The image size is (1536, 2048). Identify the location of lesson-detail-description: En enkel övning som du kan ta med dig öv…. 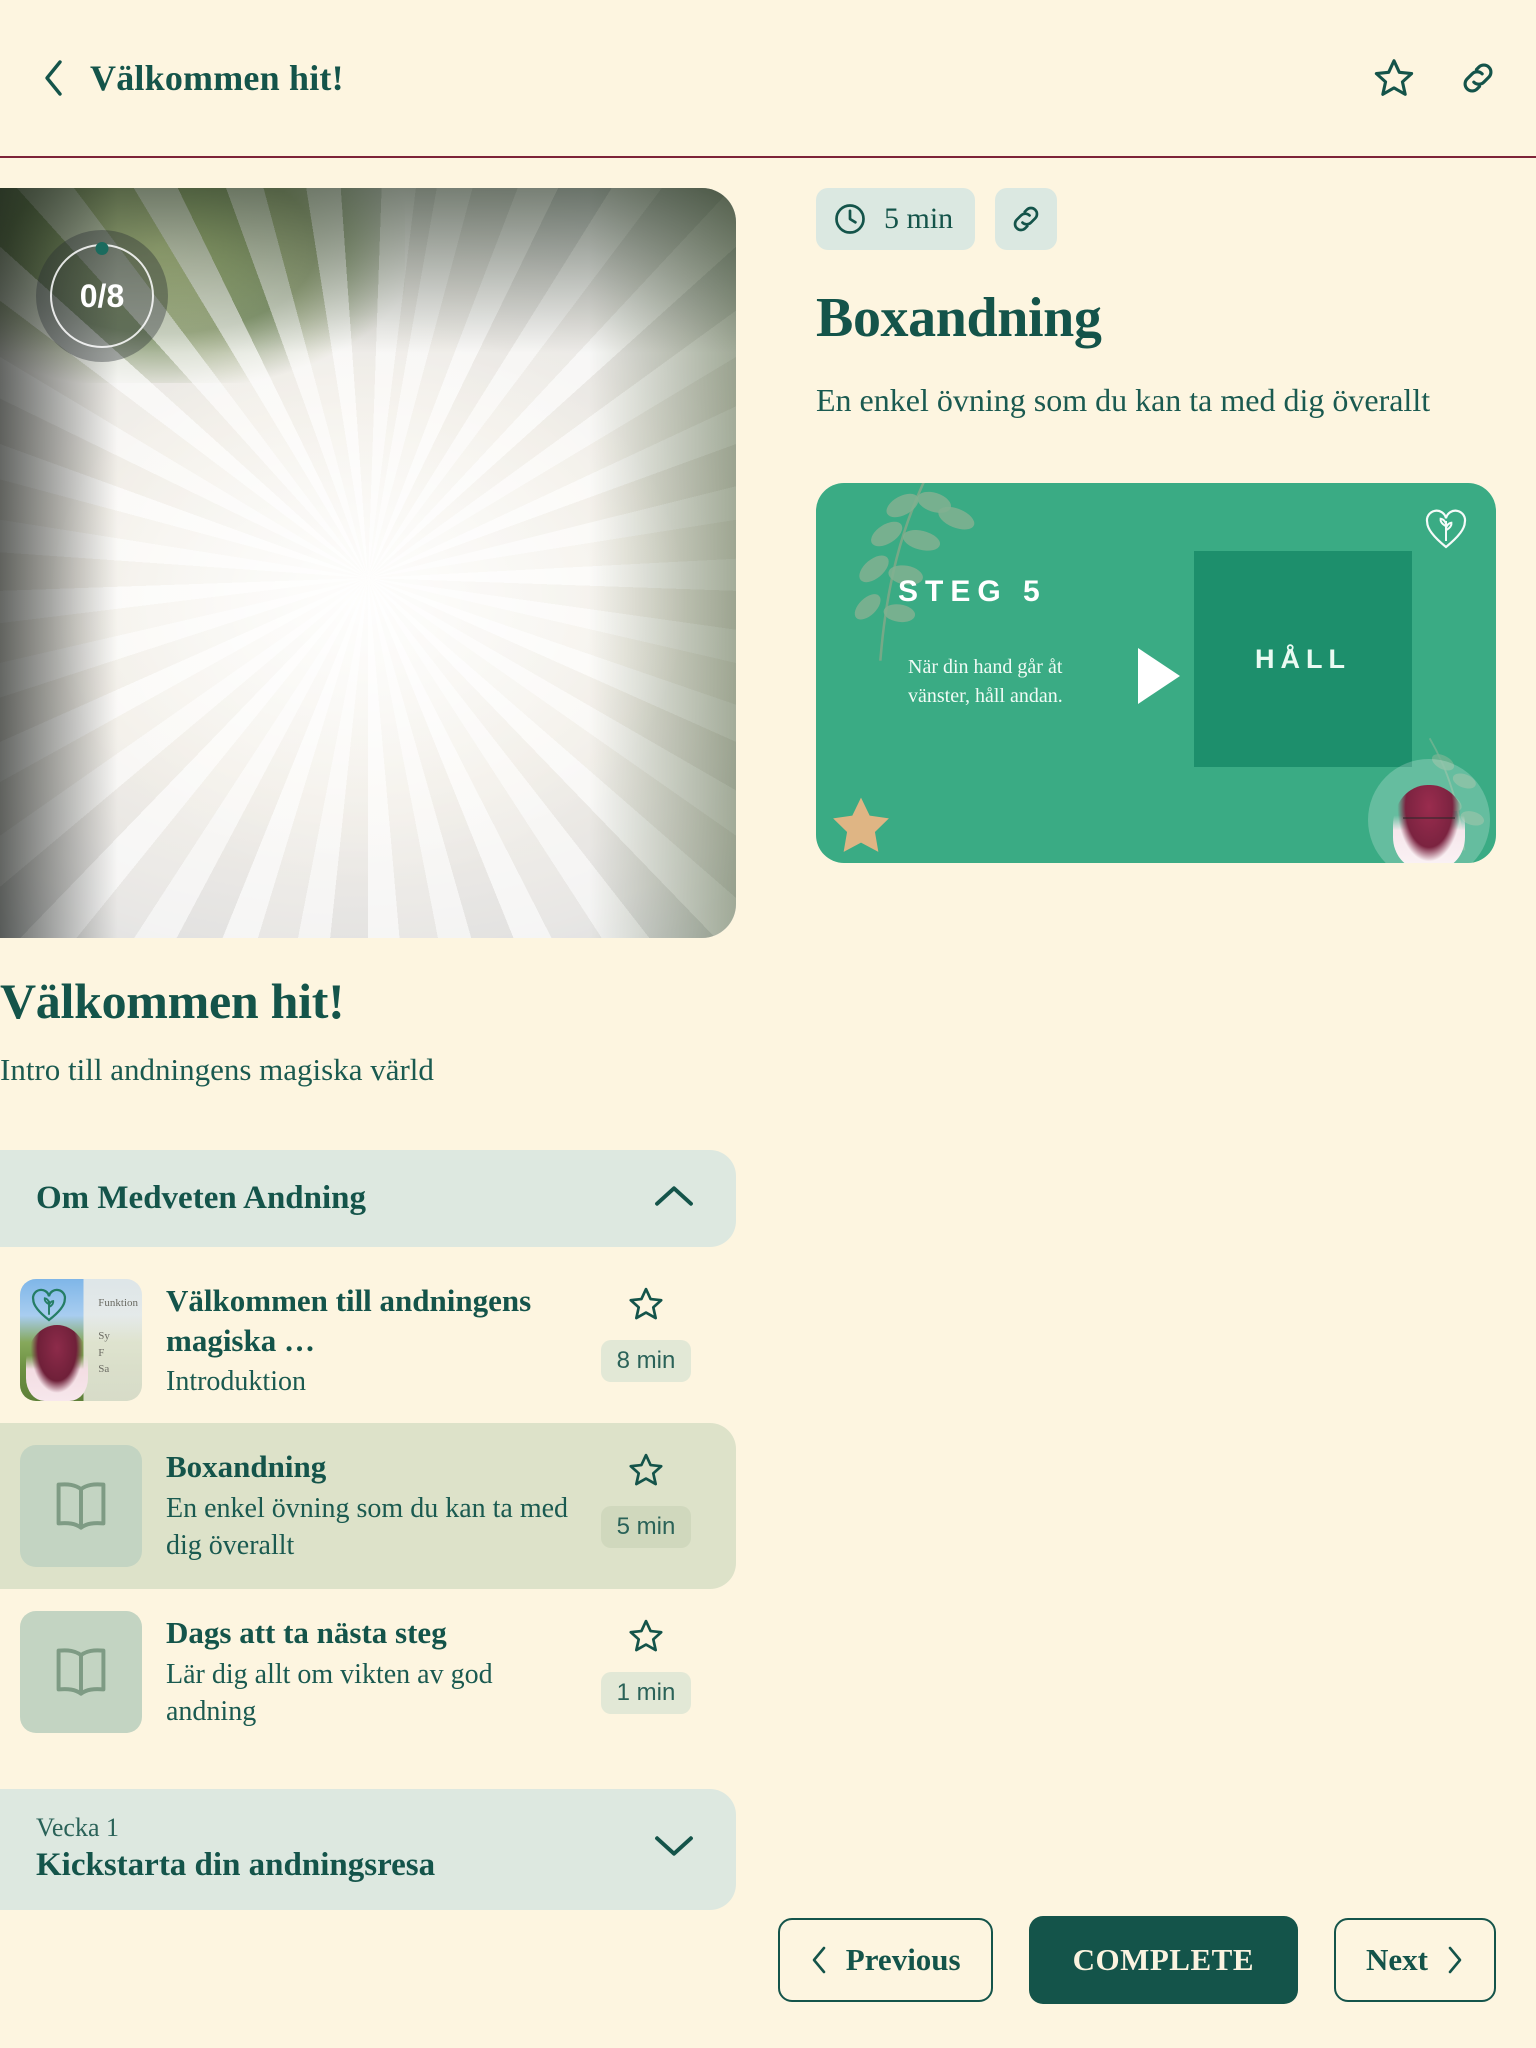
(1123, 400).